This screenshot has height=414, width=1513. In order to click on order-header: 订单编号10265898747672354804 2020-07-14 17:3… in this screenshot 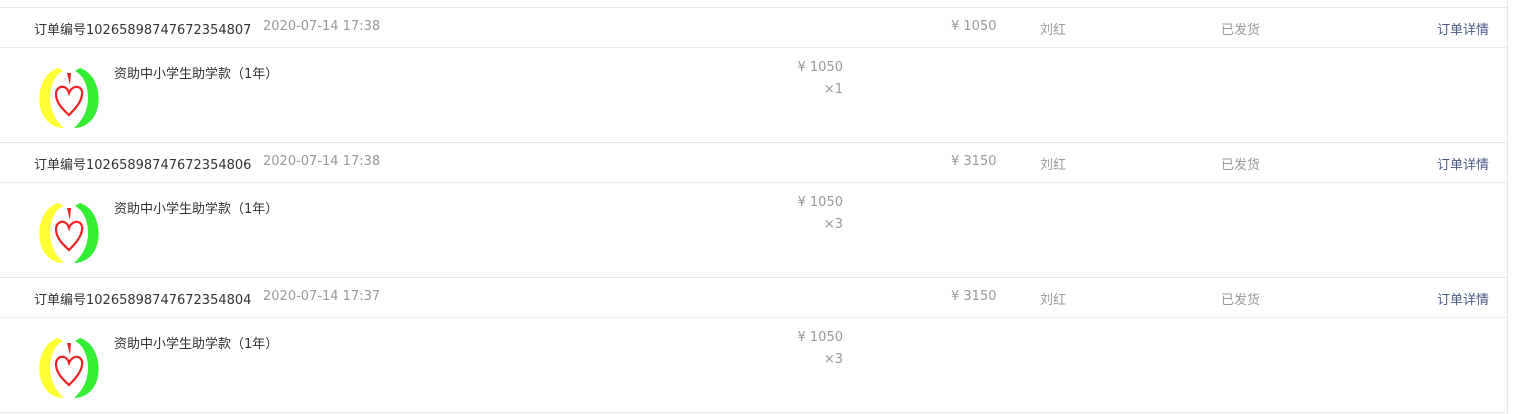, I will do `click(754, 298)`.